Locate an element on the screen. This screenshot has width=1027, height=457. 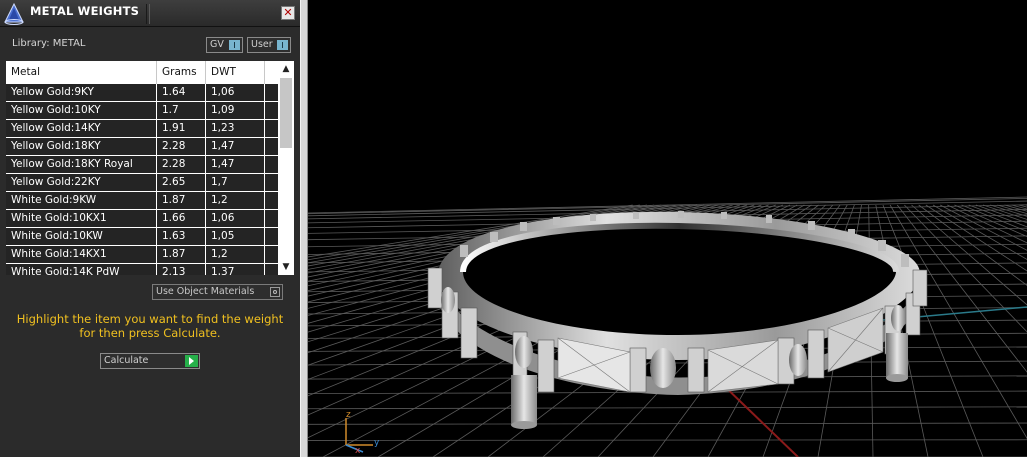
table-row: White Gold:14KX1 1.87 1,2 is located at coordinates (142, 255).